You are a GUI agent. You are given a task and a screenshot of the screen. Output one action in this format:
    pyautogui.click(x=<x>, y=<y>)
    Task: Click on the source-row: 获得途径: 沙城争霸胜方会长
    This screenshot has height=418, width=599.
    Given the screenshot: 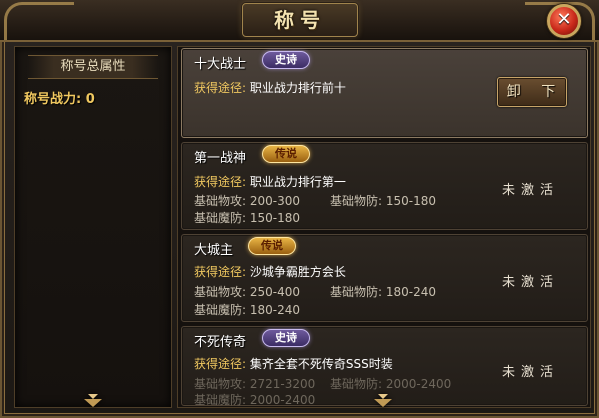 What is the action you would take?
    pyautogui.click(x=270, y=271)
    